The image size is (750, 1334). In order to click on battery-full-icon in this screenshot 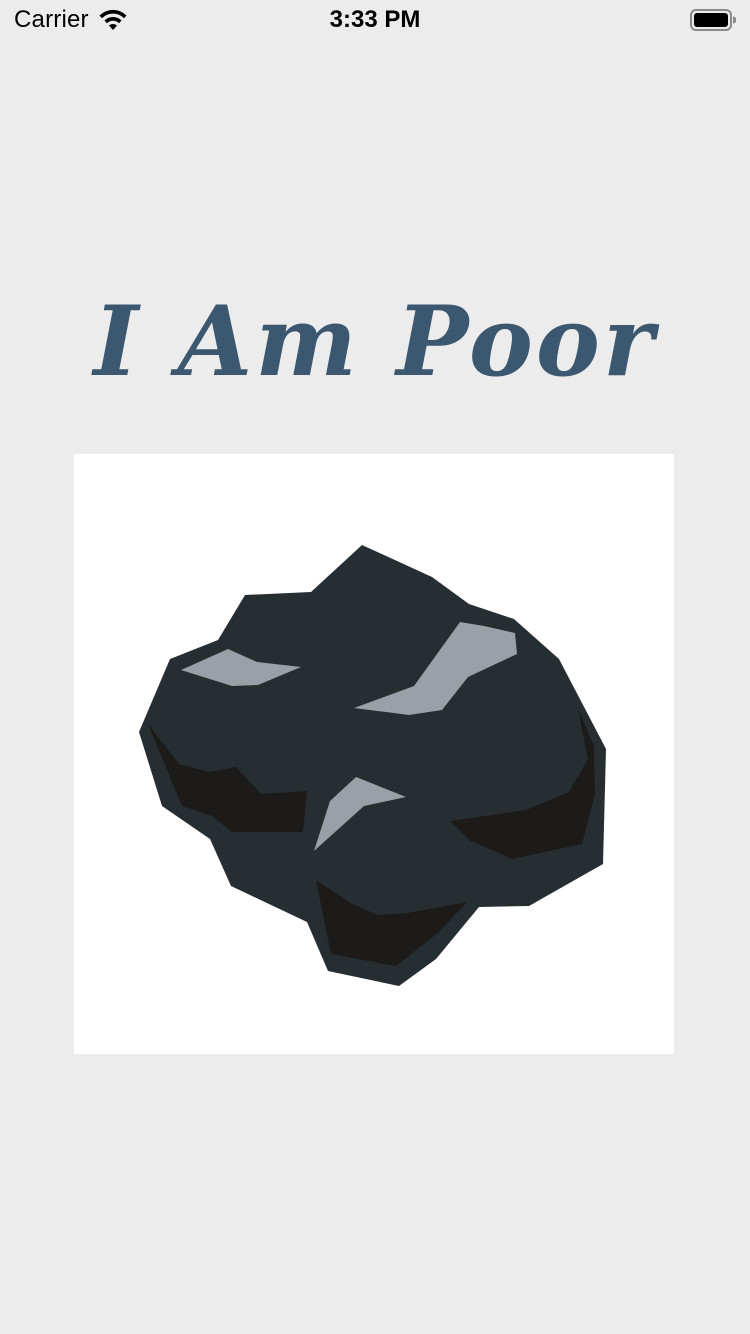, I will do `click(713, 20)`.